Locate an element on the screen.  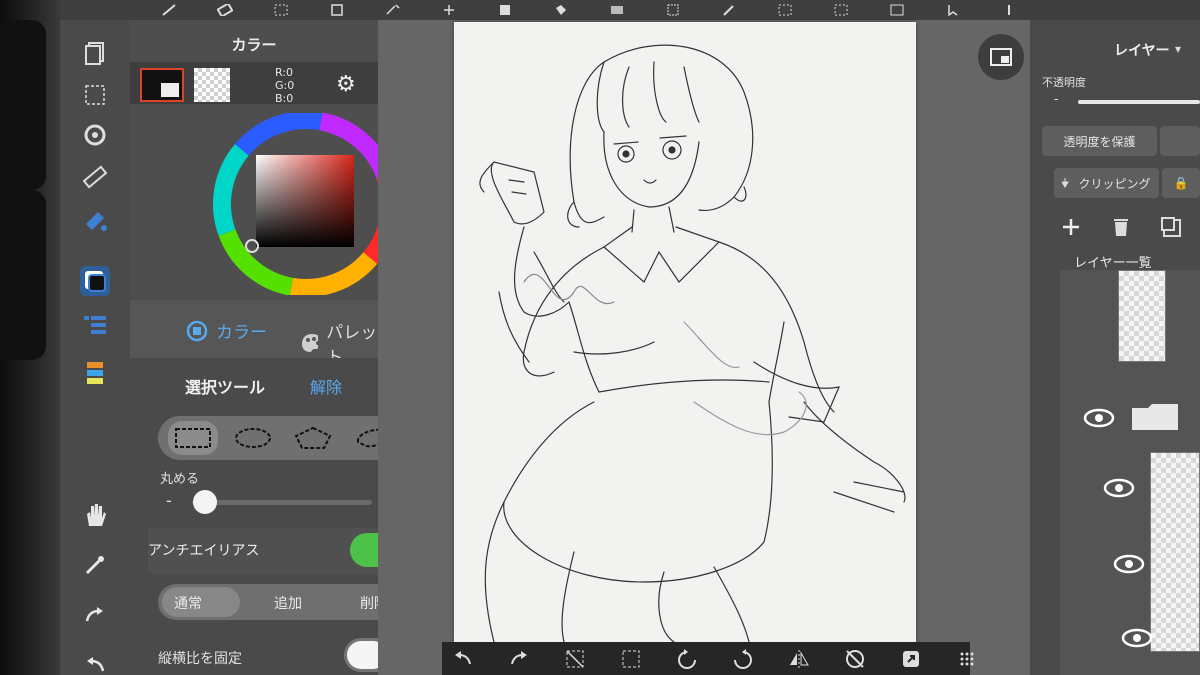
rgb-b-value: B:0 is located at coordinates (284, 98).